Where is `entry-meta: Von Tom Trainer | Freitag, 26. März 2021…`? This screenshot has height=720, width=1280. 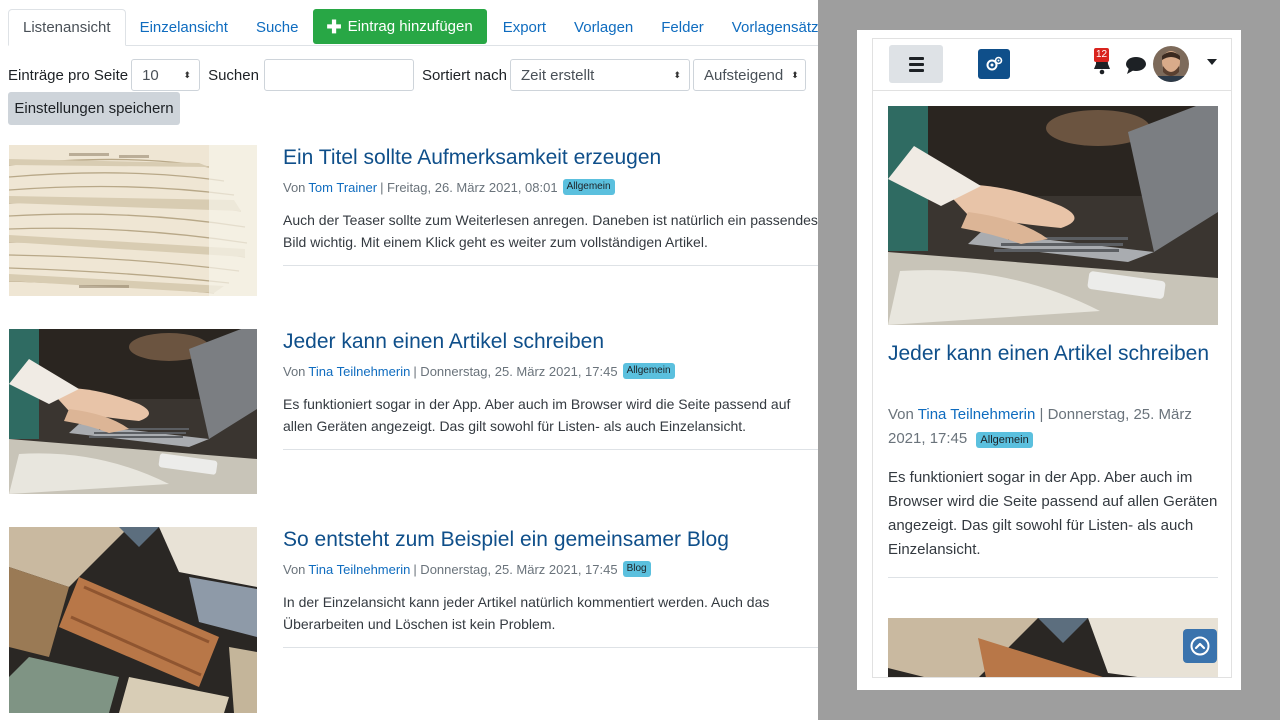 entry-meta: Von Tom Trainer | Freitag, 26. März 2021… is located at coordinates (550, 187).